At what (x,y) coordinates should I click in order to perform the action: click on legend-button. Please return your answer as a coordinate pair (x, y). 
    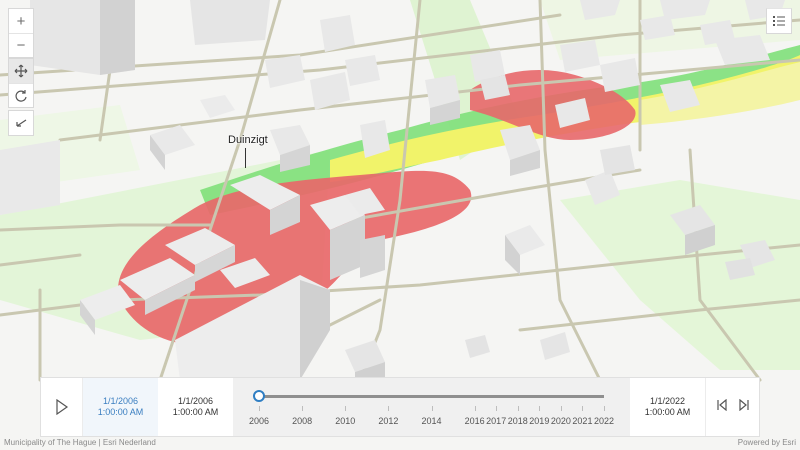
    Looking at the image, I should click on (779, 21).